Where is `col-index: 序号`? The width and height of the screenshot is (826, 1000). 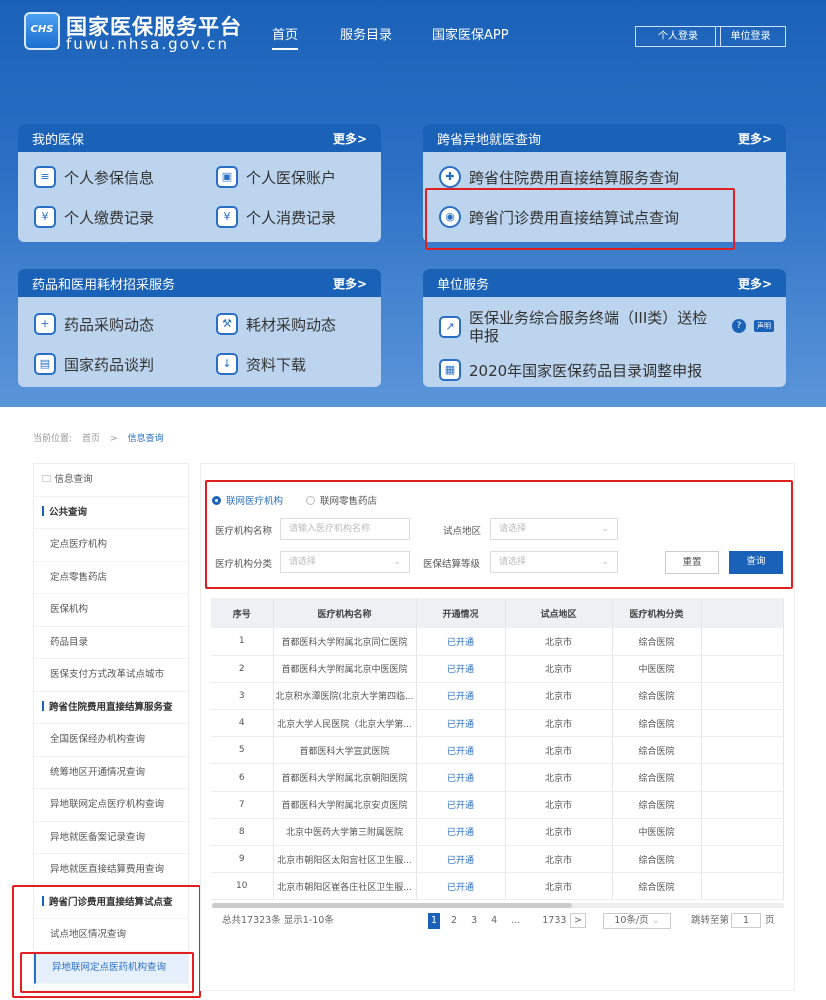
col-index: 序号 is located at coordinates (242, 613).